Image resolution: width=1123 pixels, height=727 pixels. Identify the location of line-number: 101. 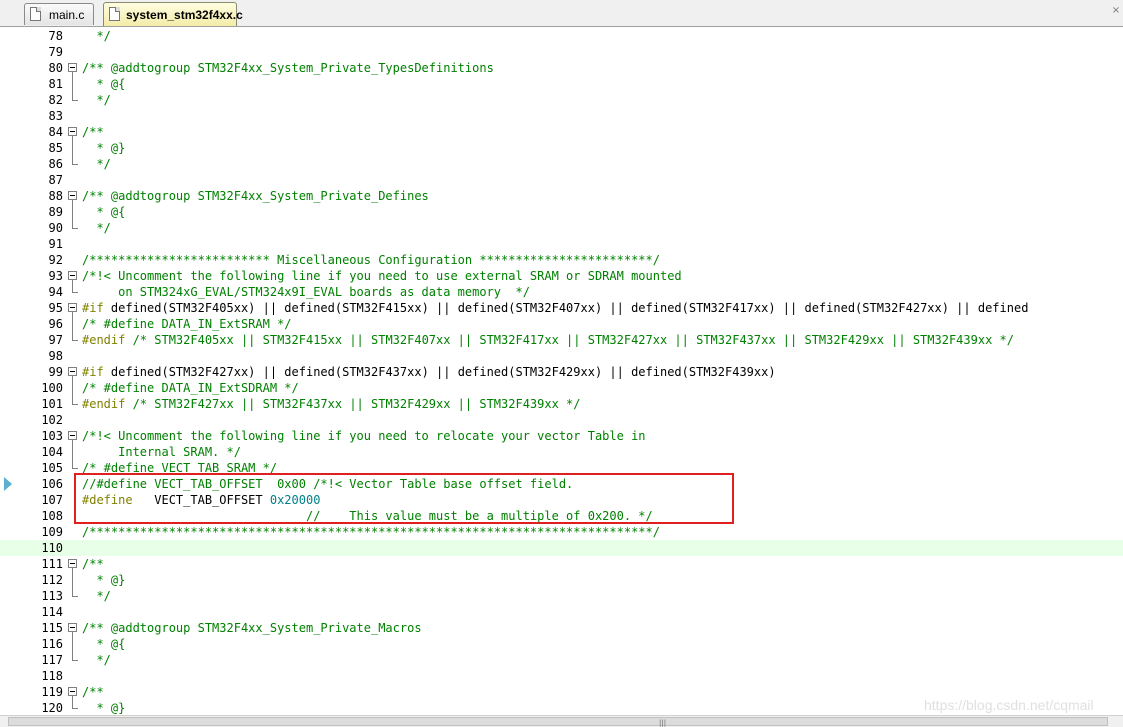
(52, 404).